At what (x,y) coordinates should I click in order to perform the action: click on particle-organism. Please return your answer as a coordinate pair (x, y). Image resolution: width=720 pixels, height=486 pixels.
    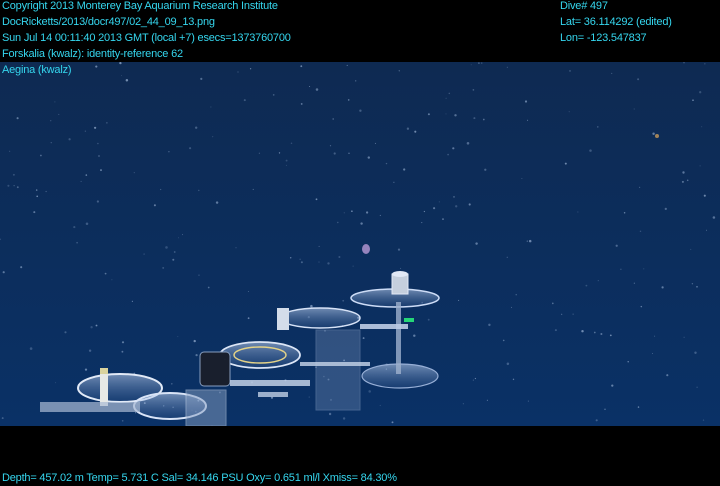
    Looking at the image, I should click on (657, 136).